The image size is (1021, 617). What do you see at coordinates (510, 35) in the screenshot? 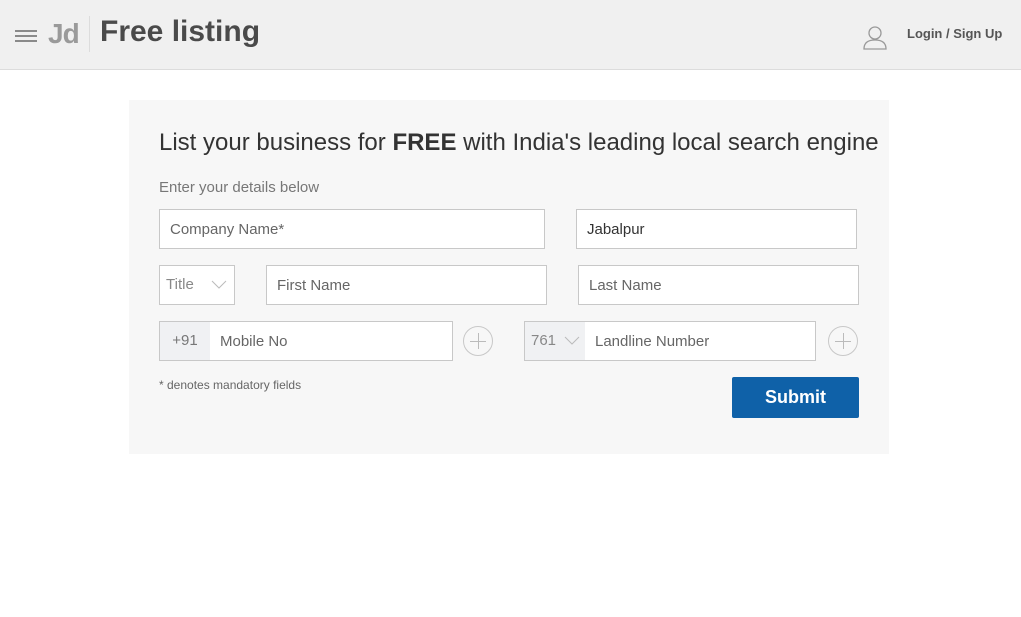
I see `header: Jd Free listing Login / Sign Up` at bounding box center [510, 35].